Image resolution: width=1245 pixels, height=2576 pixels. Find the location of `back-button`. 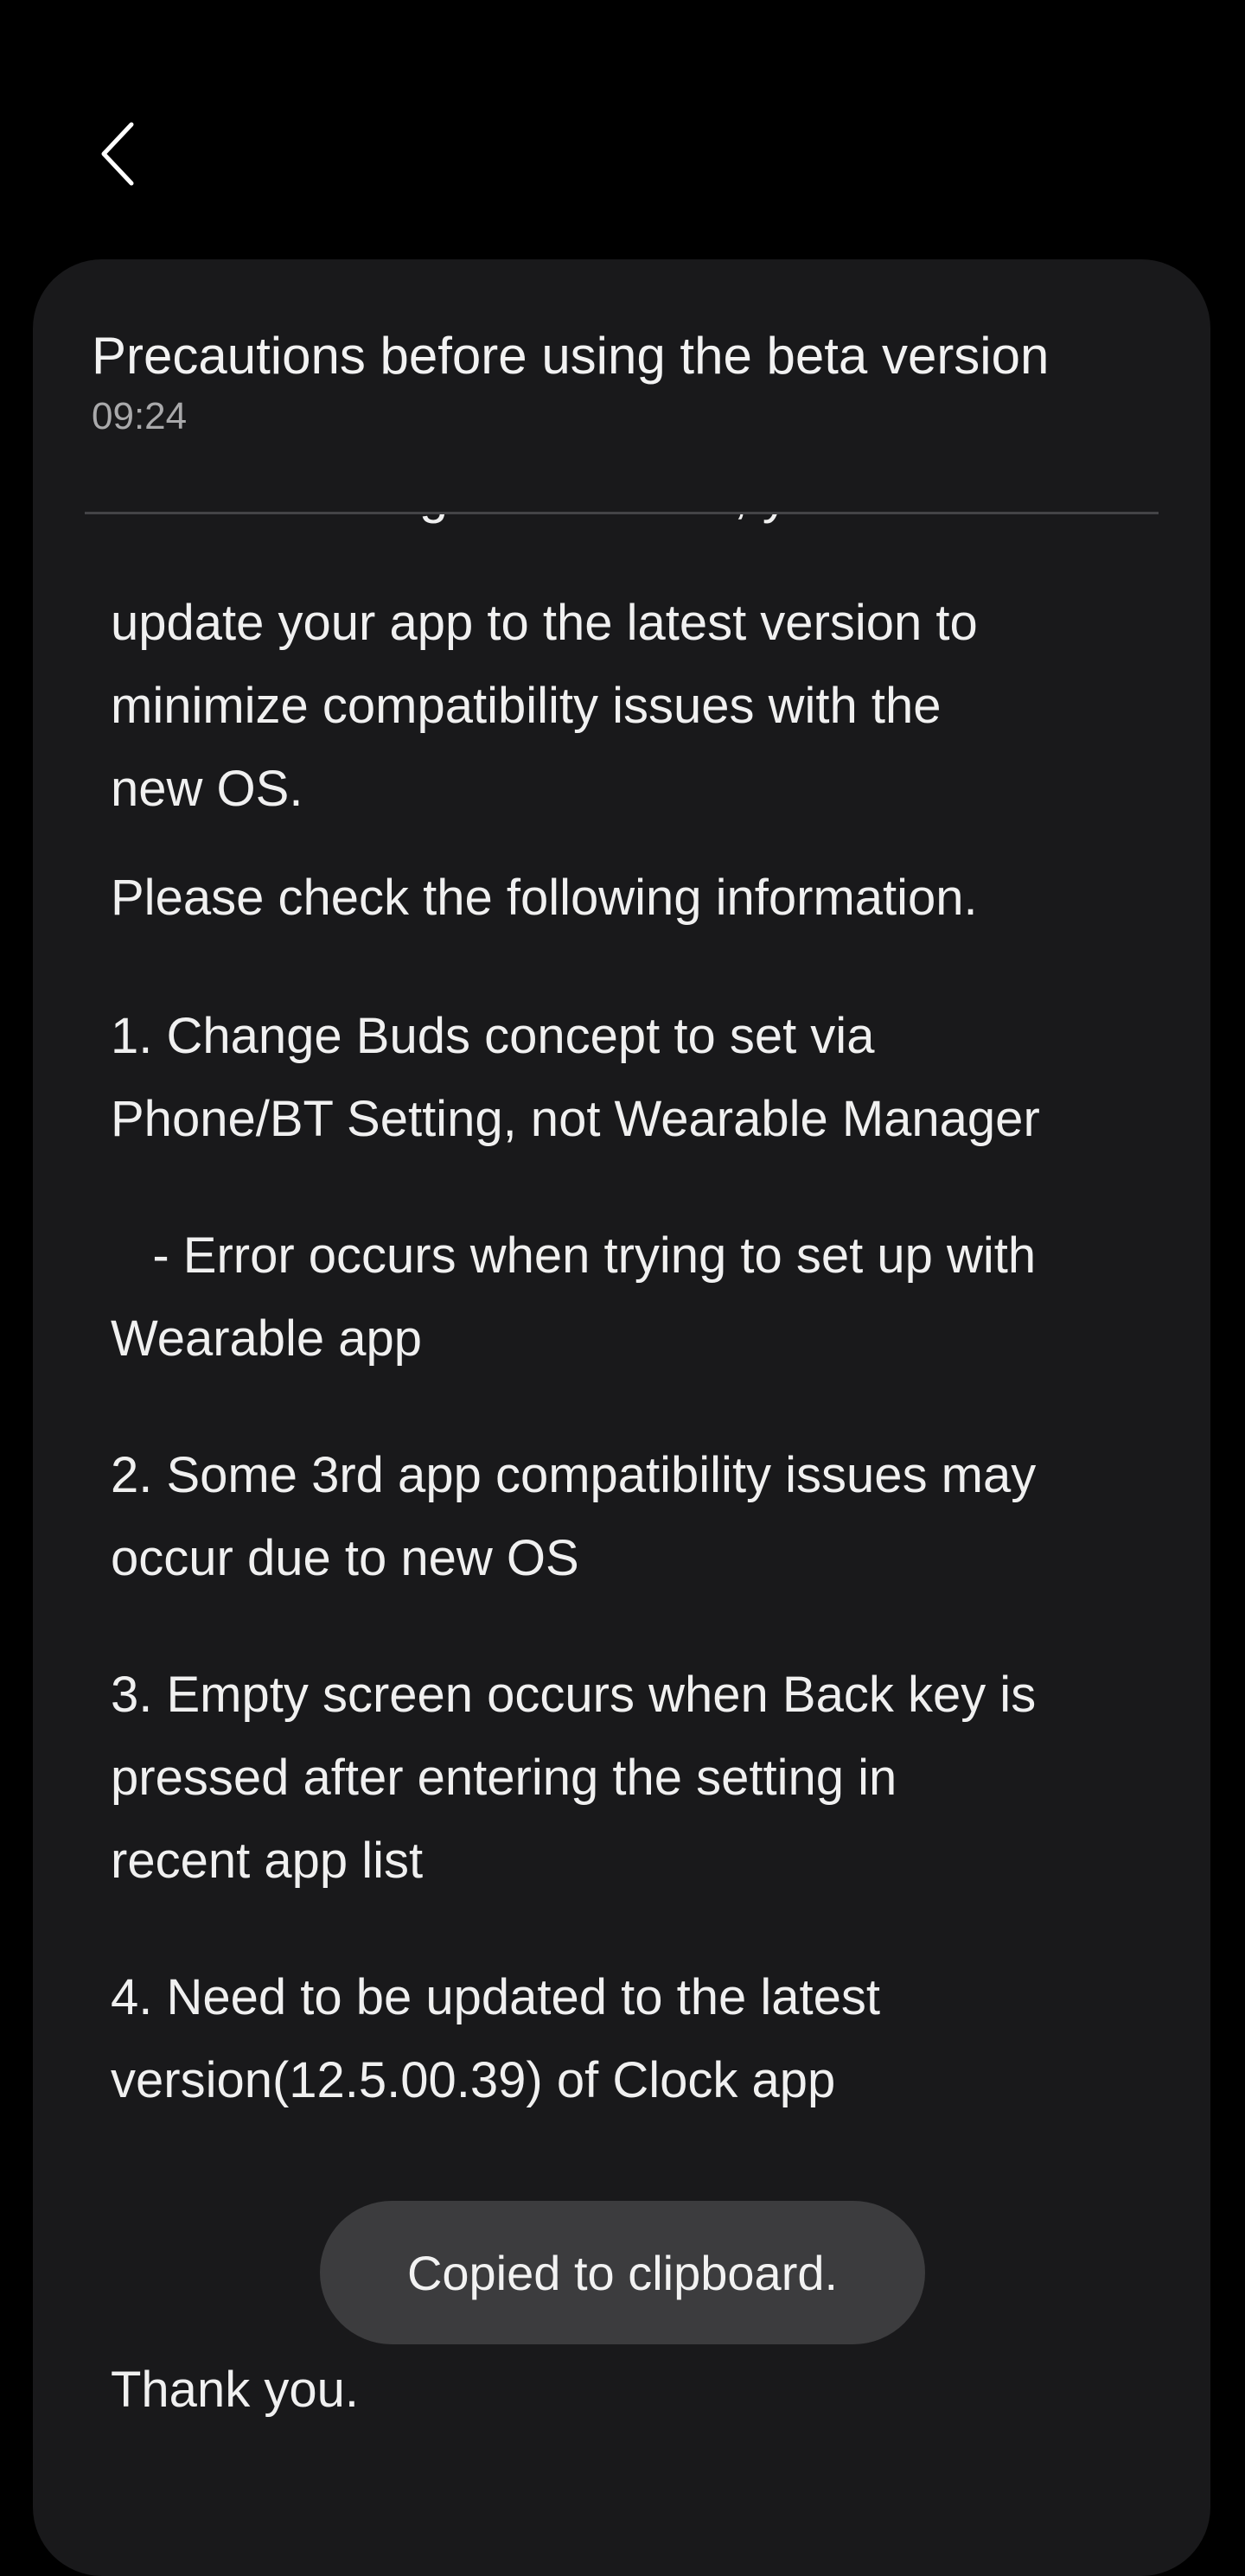

back-button is located at coordinates (117, 155).